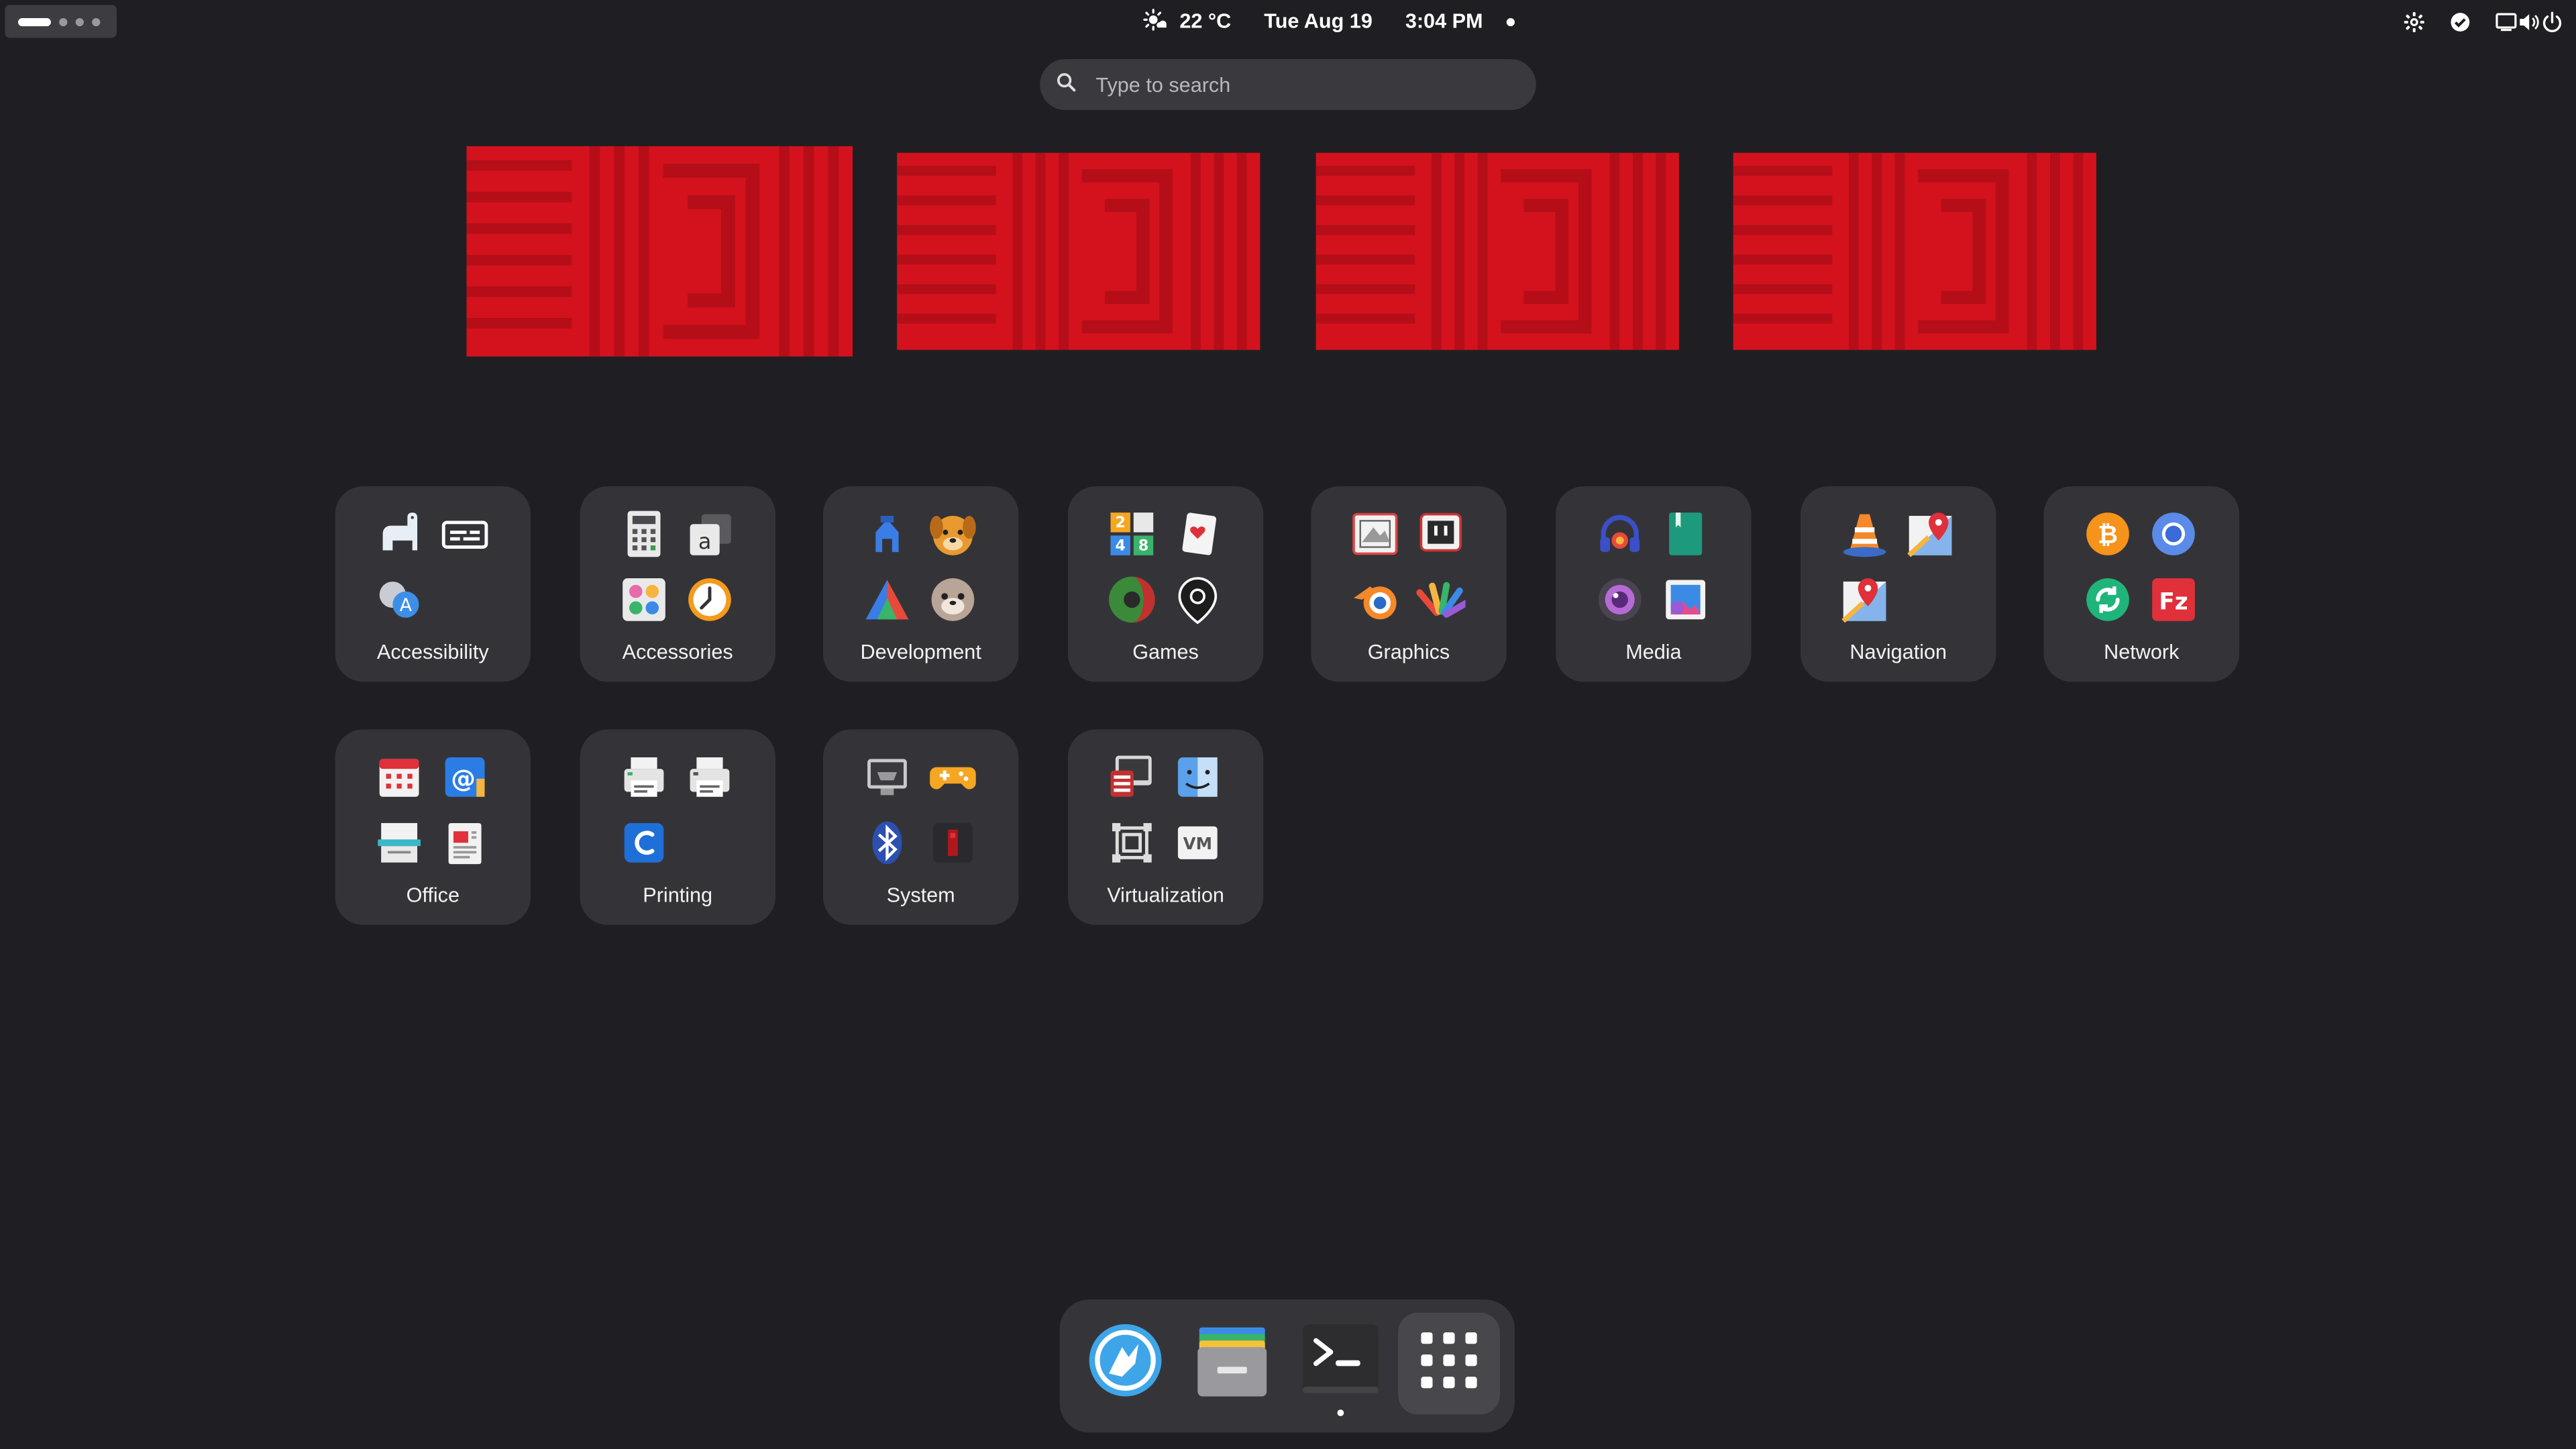 The height and width of the screenshot is (1449, 2576). I want to click on virtual-machine-icon, so click(1132, 777).